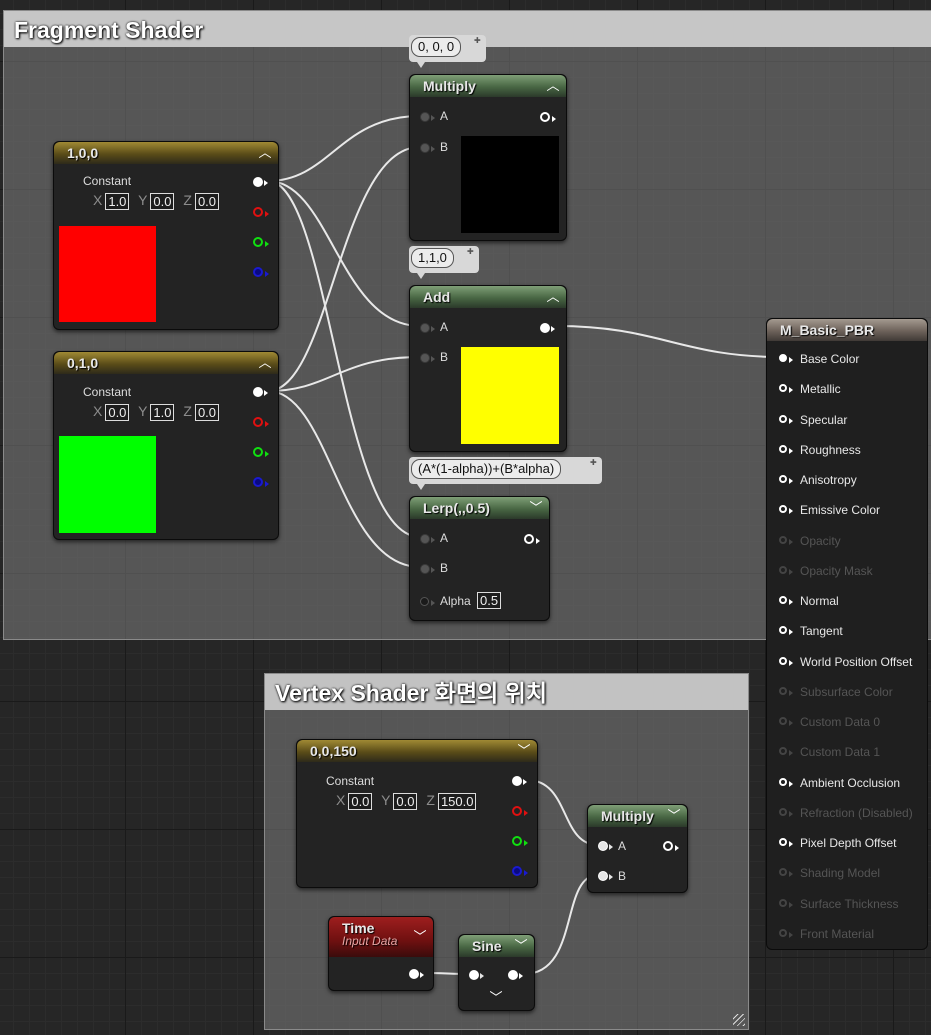 This screenshot has height=1035, width=931. I want to click on wire-red-to-multiply-a, so click(344, 148).